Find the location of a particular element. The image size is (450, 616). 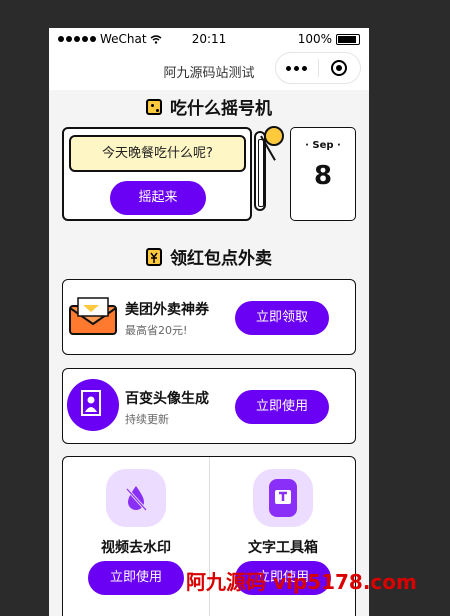

coupon-card-meituan: 美团外卖神券 最高省20元! 立即领取 is located at coordinates (209, 317).